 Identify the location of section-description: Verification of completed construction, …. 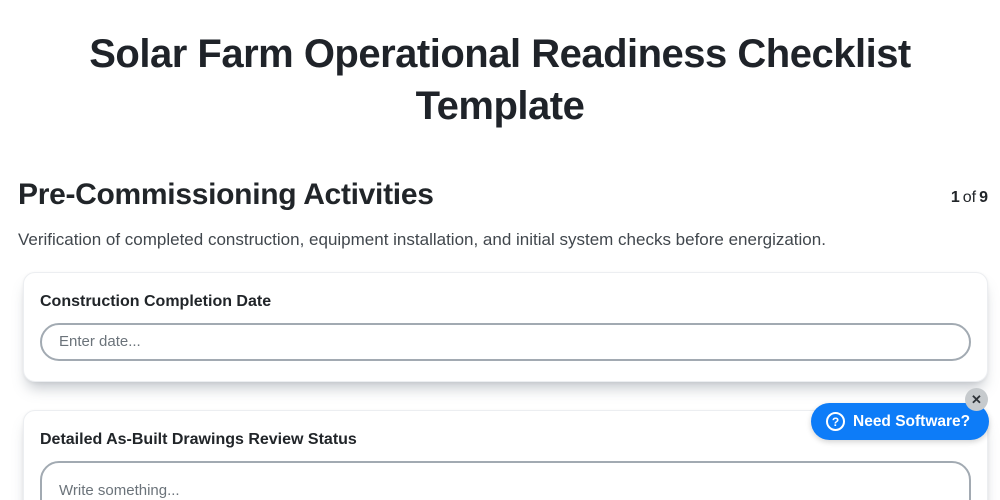
(422, 239).